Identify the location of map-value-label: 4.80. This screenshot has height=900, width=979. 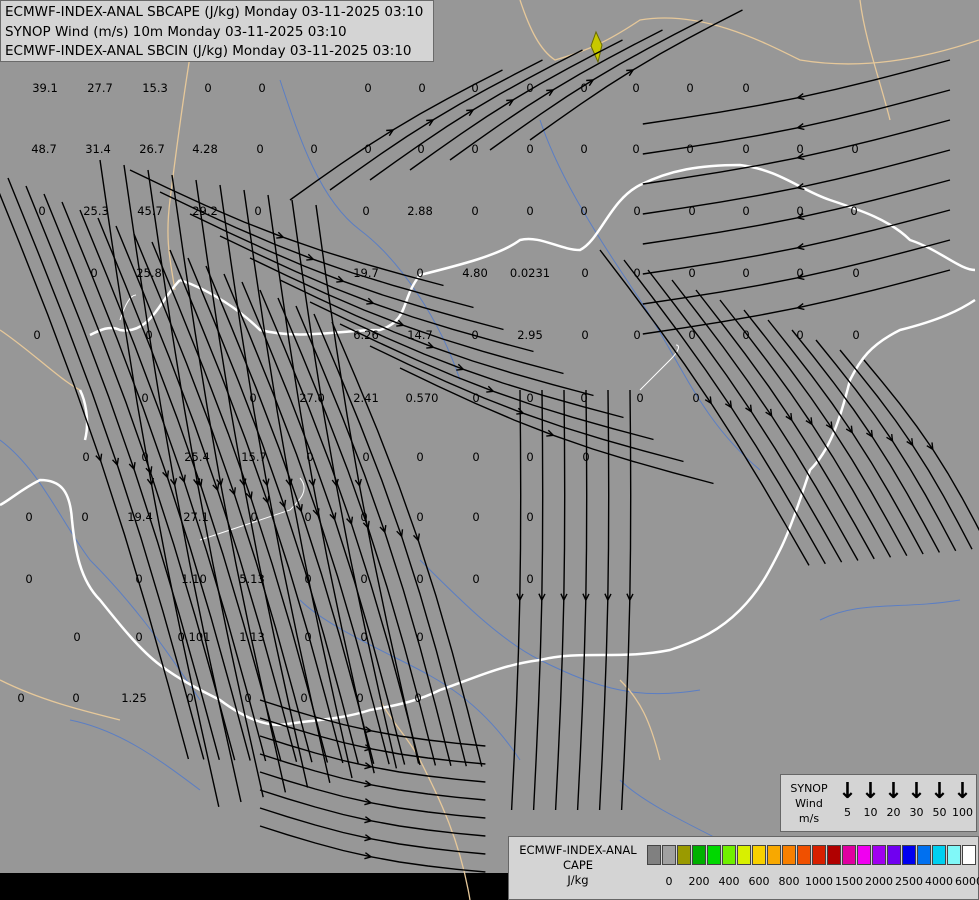
(475, 273).